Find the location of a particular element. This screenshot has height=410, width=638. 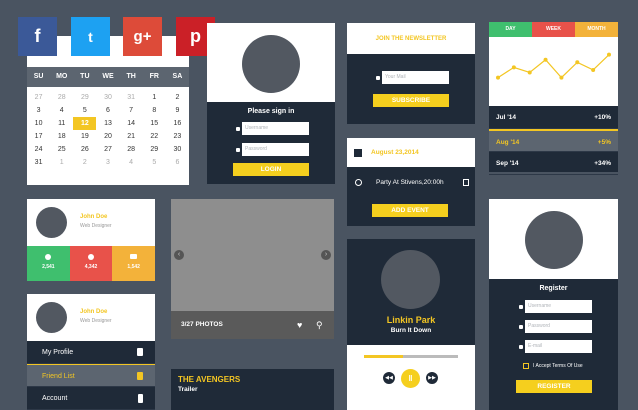

email-field: E-mail is located at coordinates (554, 346).